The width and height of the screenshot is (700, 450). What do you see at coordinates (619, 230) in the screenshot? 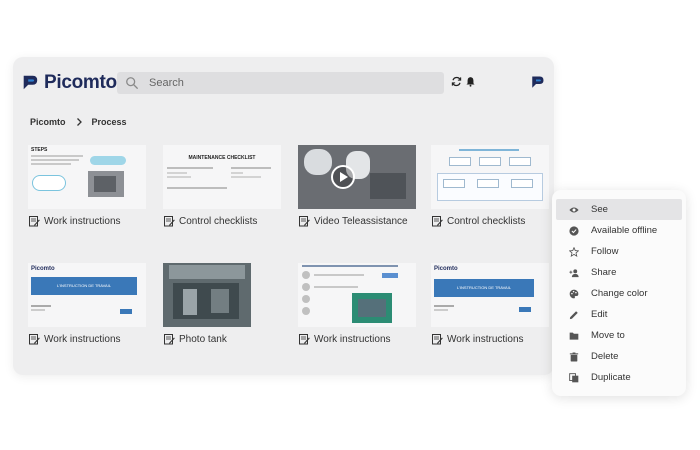
I see `menu-item-available-offline: Available offline` at bounding box center [619, 230].